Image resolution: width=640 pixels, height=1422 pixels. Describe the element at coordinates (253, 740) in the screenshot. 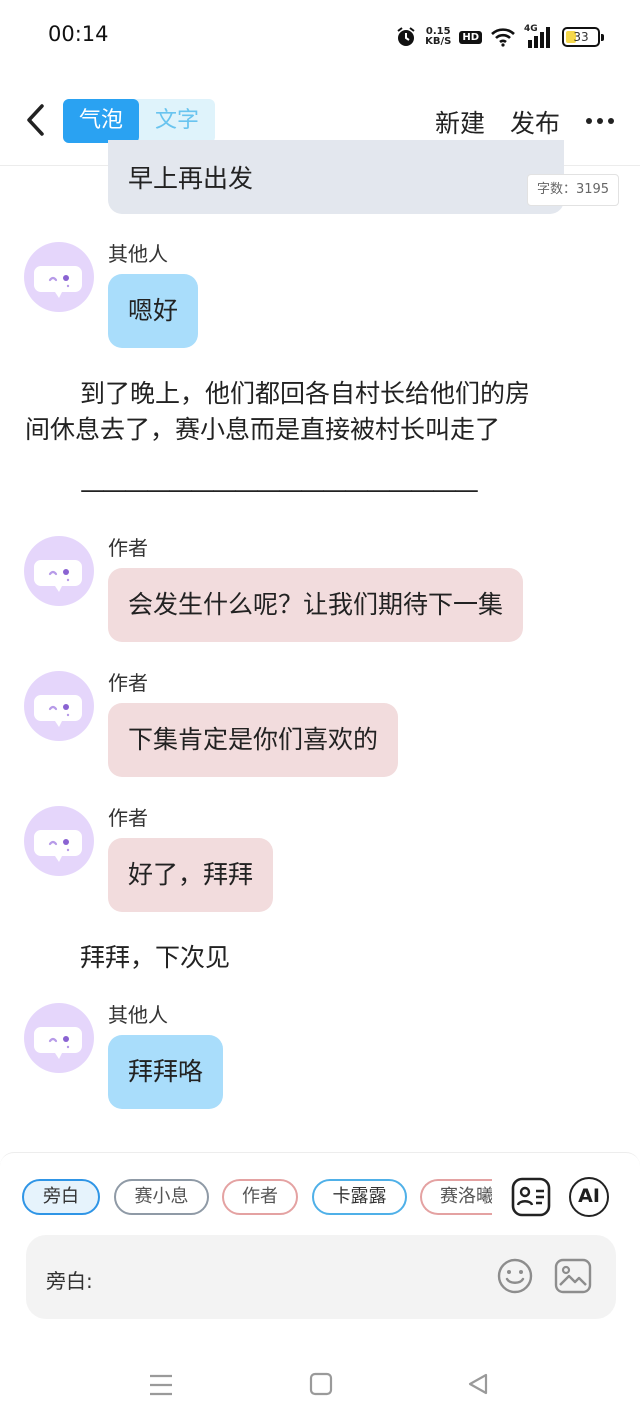

I see `chat-bubble: 下集肯定是你们喜欢的` at that location.